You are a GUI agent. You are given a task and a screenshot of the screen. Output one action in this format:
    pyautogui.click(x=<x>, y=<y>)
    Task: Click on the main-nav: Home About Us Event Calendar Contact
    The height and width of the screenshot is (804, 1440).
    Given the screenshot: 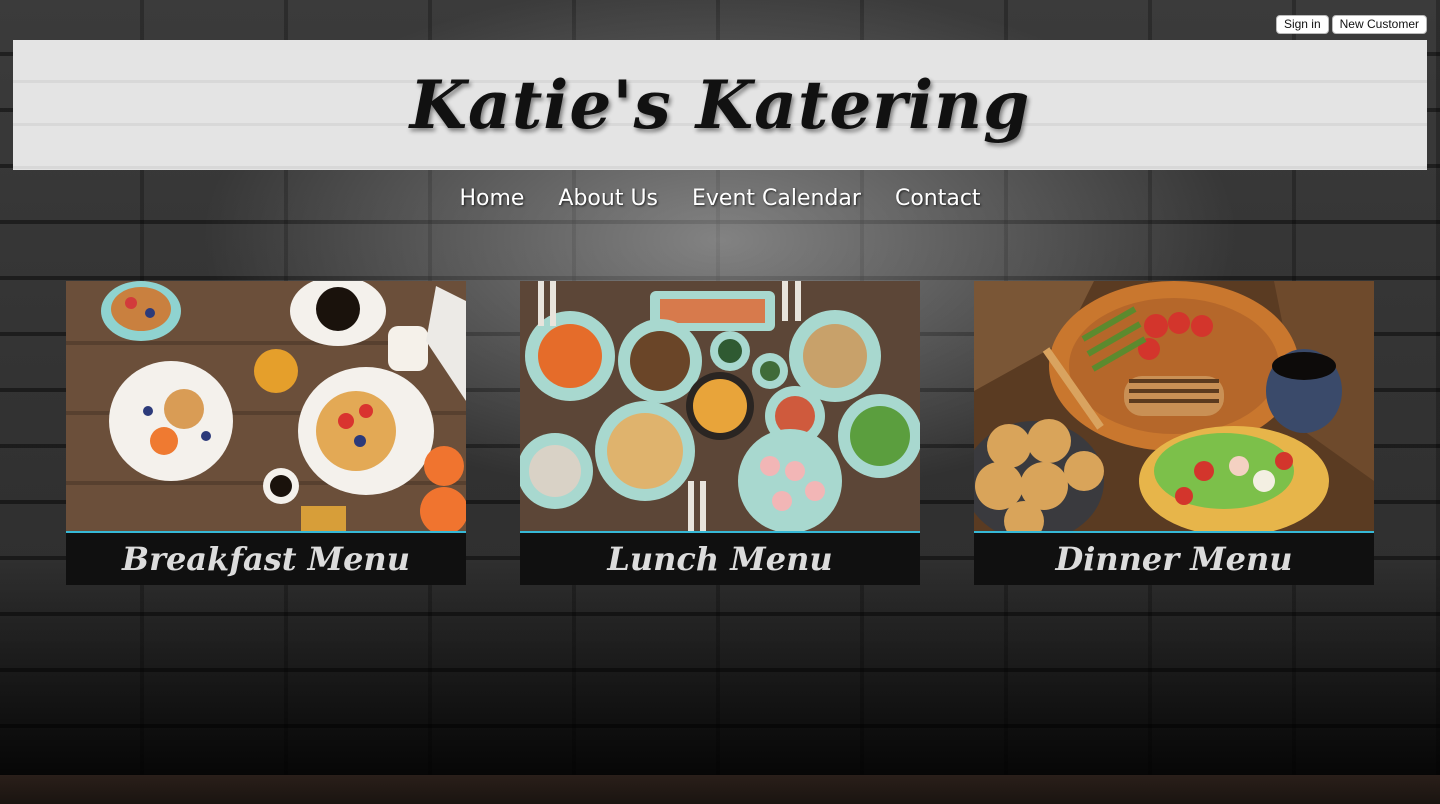 What is the action you would take?
    pyautogui.click(x=720, y=198)
    